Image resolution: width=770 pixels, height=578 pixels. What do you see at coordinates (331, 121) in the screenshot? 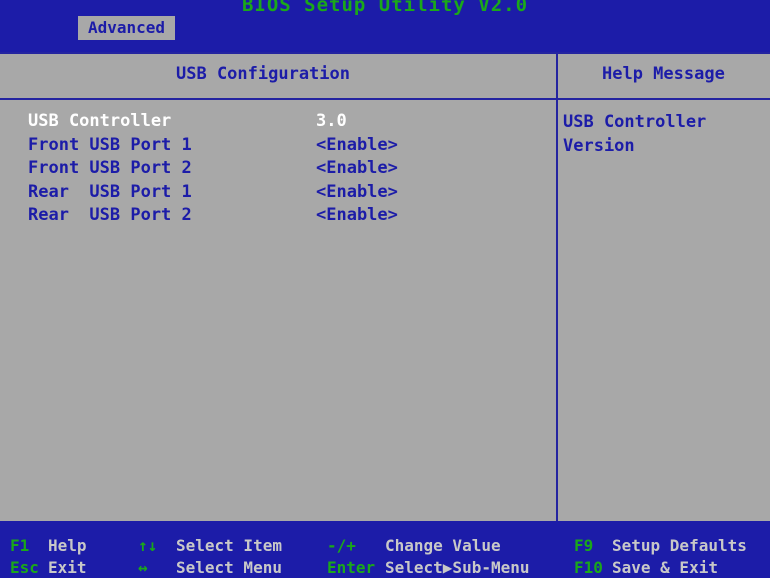
I see `setting-value: 3.0` at bounding box center [331, 121].